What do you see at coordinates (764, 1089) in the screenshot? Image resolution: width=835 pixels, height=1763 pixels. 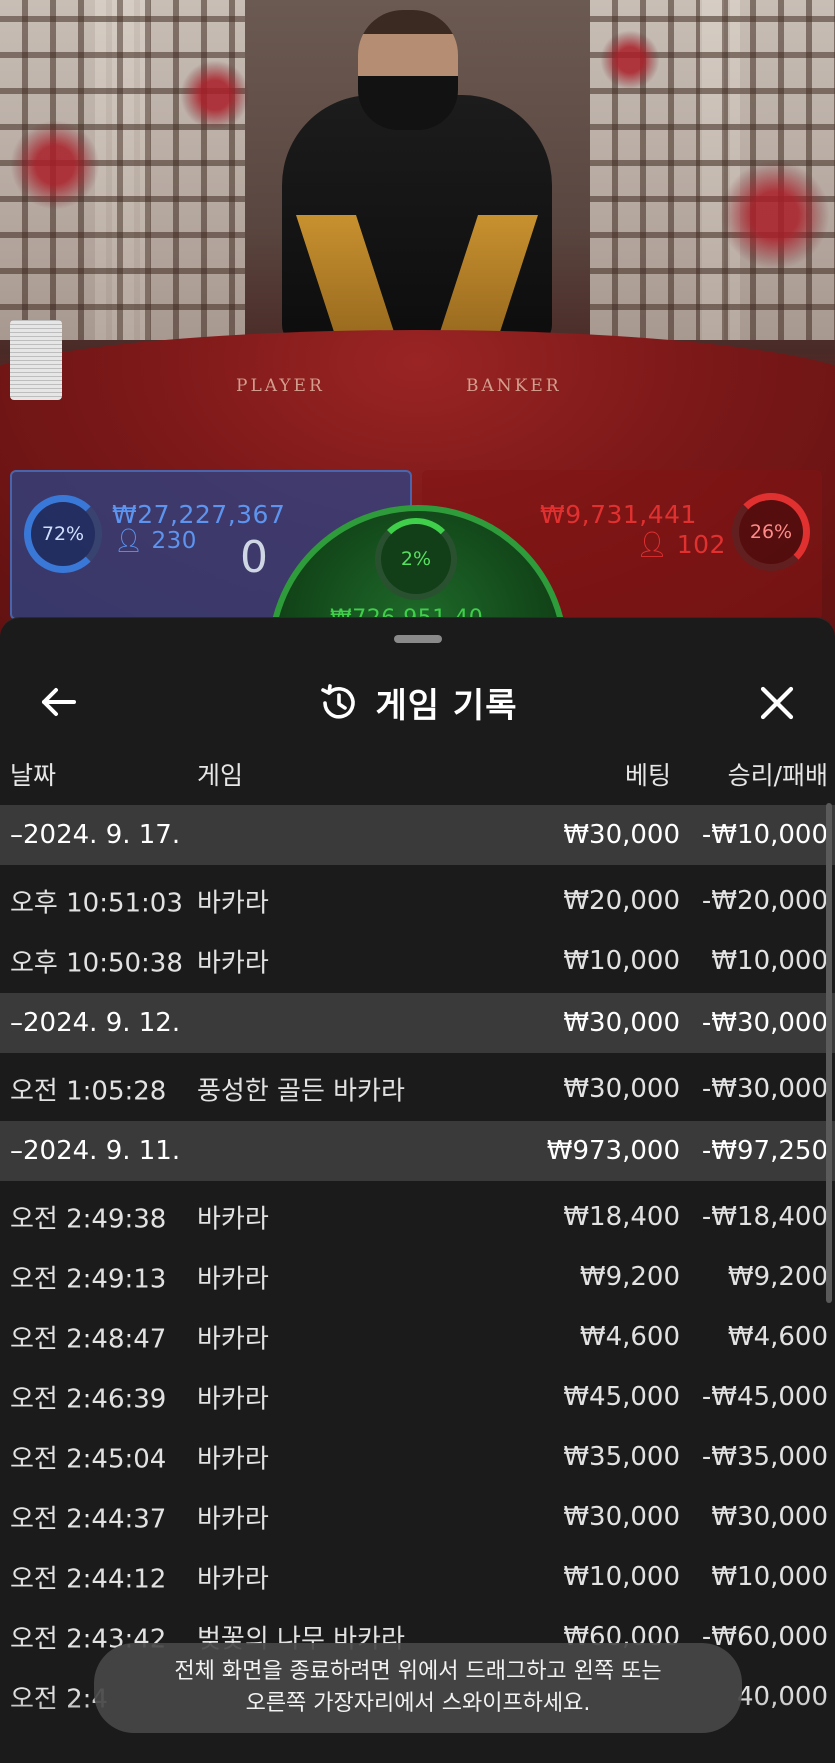 I see `row-result: -₩30,000` at bounding box center [764, 1089].